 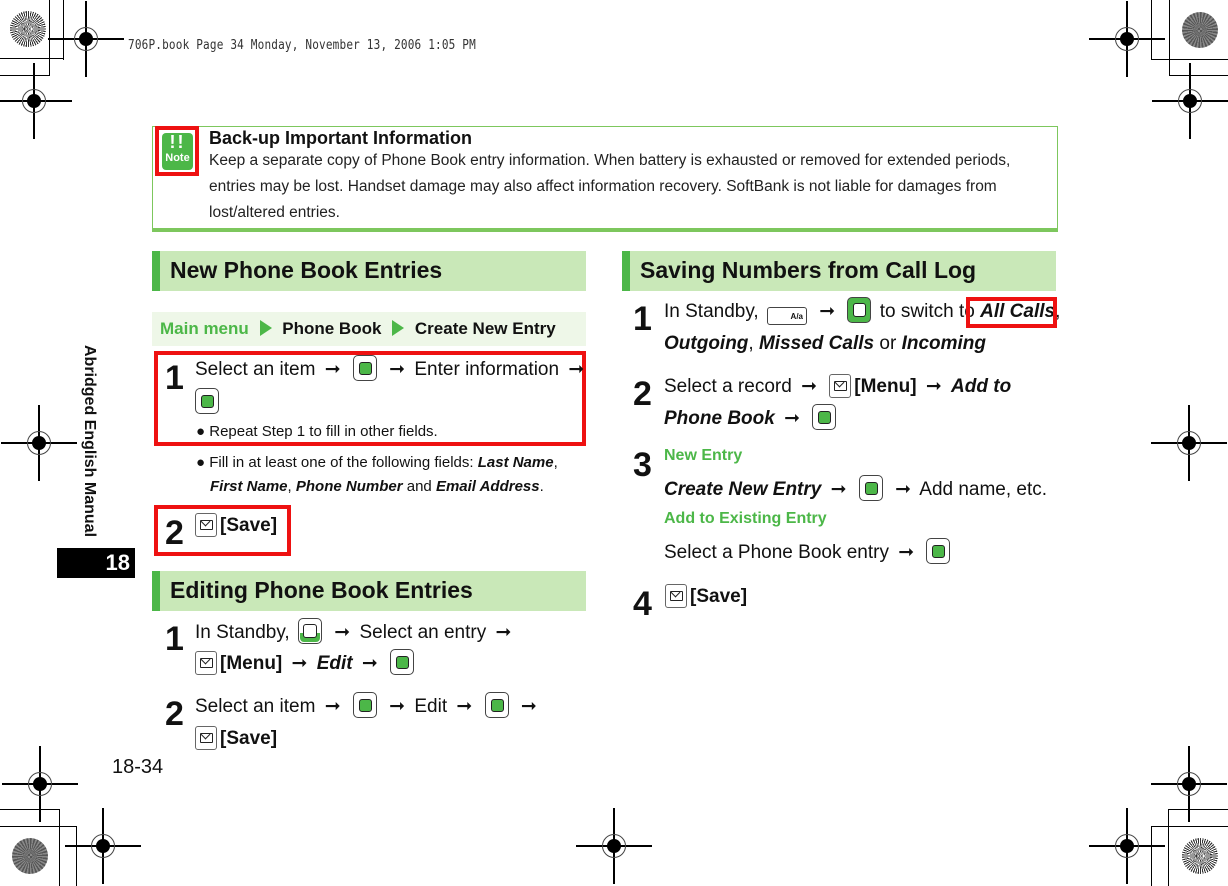 What do you see at coordinates (787, 316) in the screenshot?
I see `call-key-icon: A/a` at bounding box center [787, 316].